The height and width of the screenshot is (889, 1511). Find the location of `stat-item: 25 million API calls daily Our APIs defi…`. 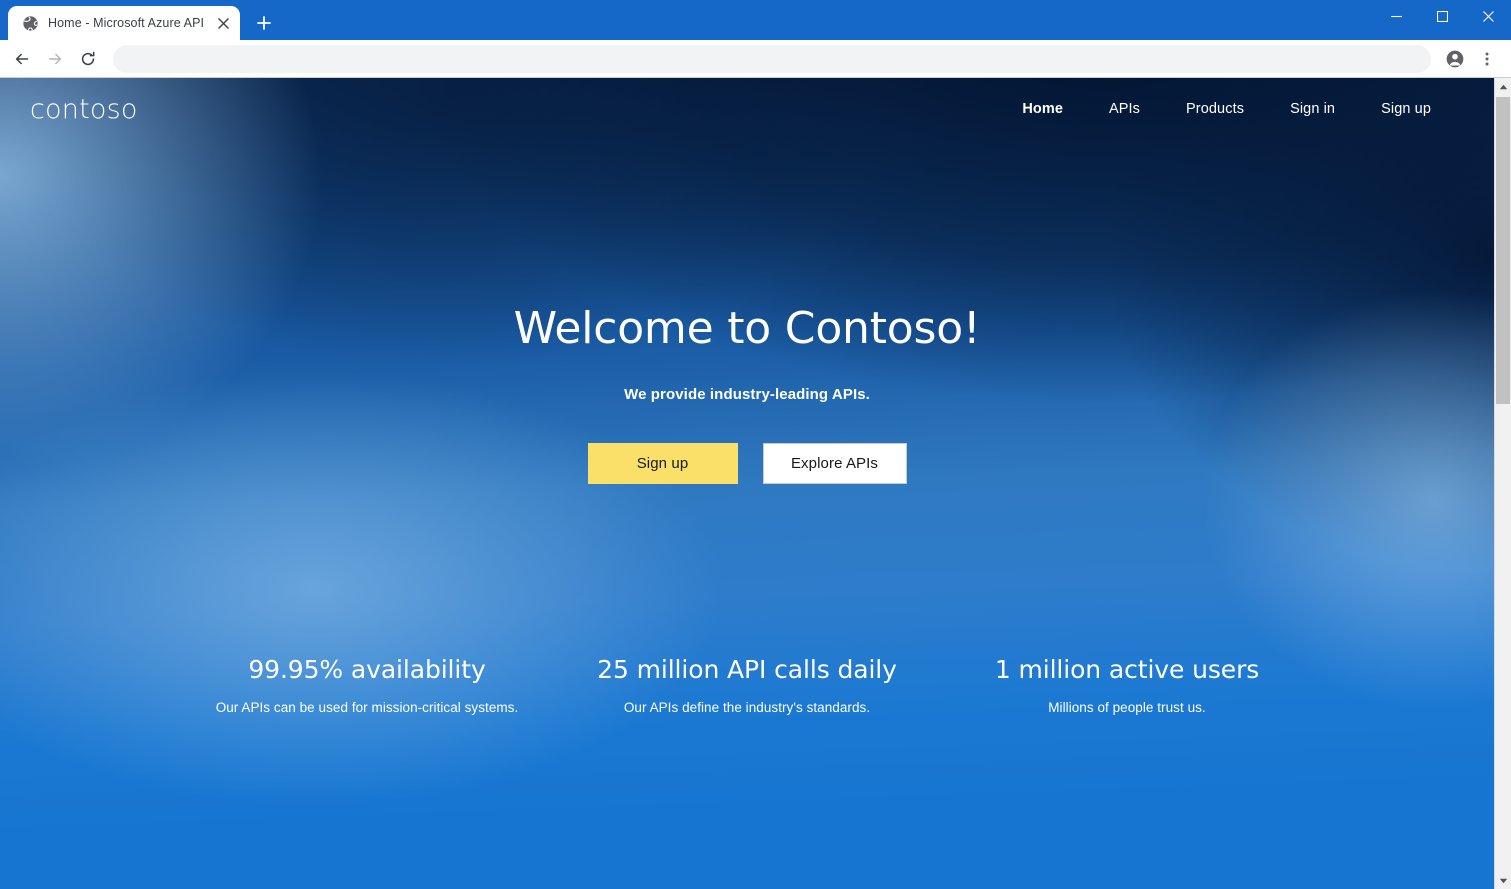

stat-item: 25 million API calls daily Our APIs defi… is located at coordinates (747, 685).